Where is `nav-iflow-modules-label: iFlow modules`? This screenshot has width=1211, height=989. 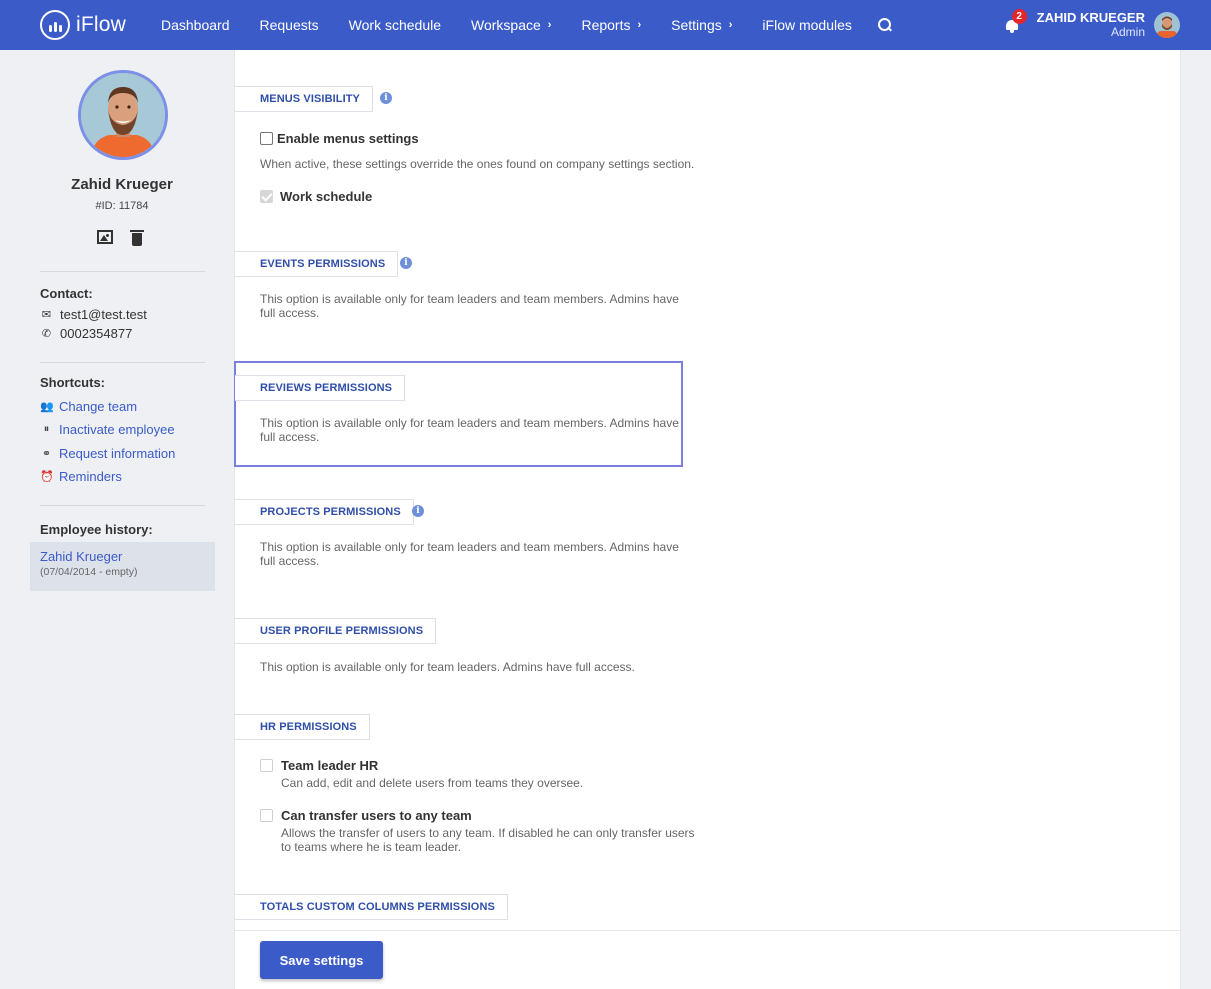
nav-iflow-modules-label: iFlow modules is located at coordinates (807, 25).